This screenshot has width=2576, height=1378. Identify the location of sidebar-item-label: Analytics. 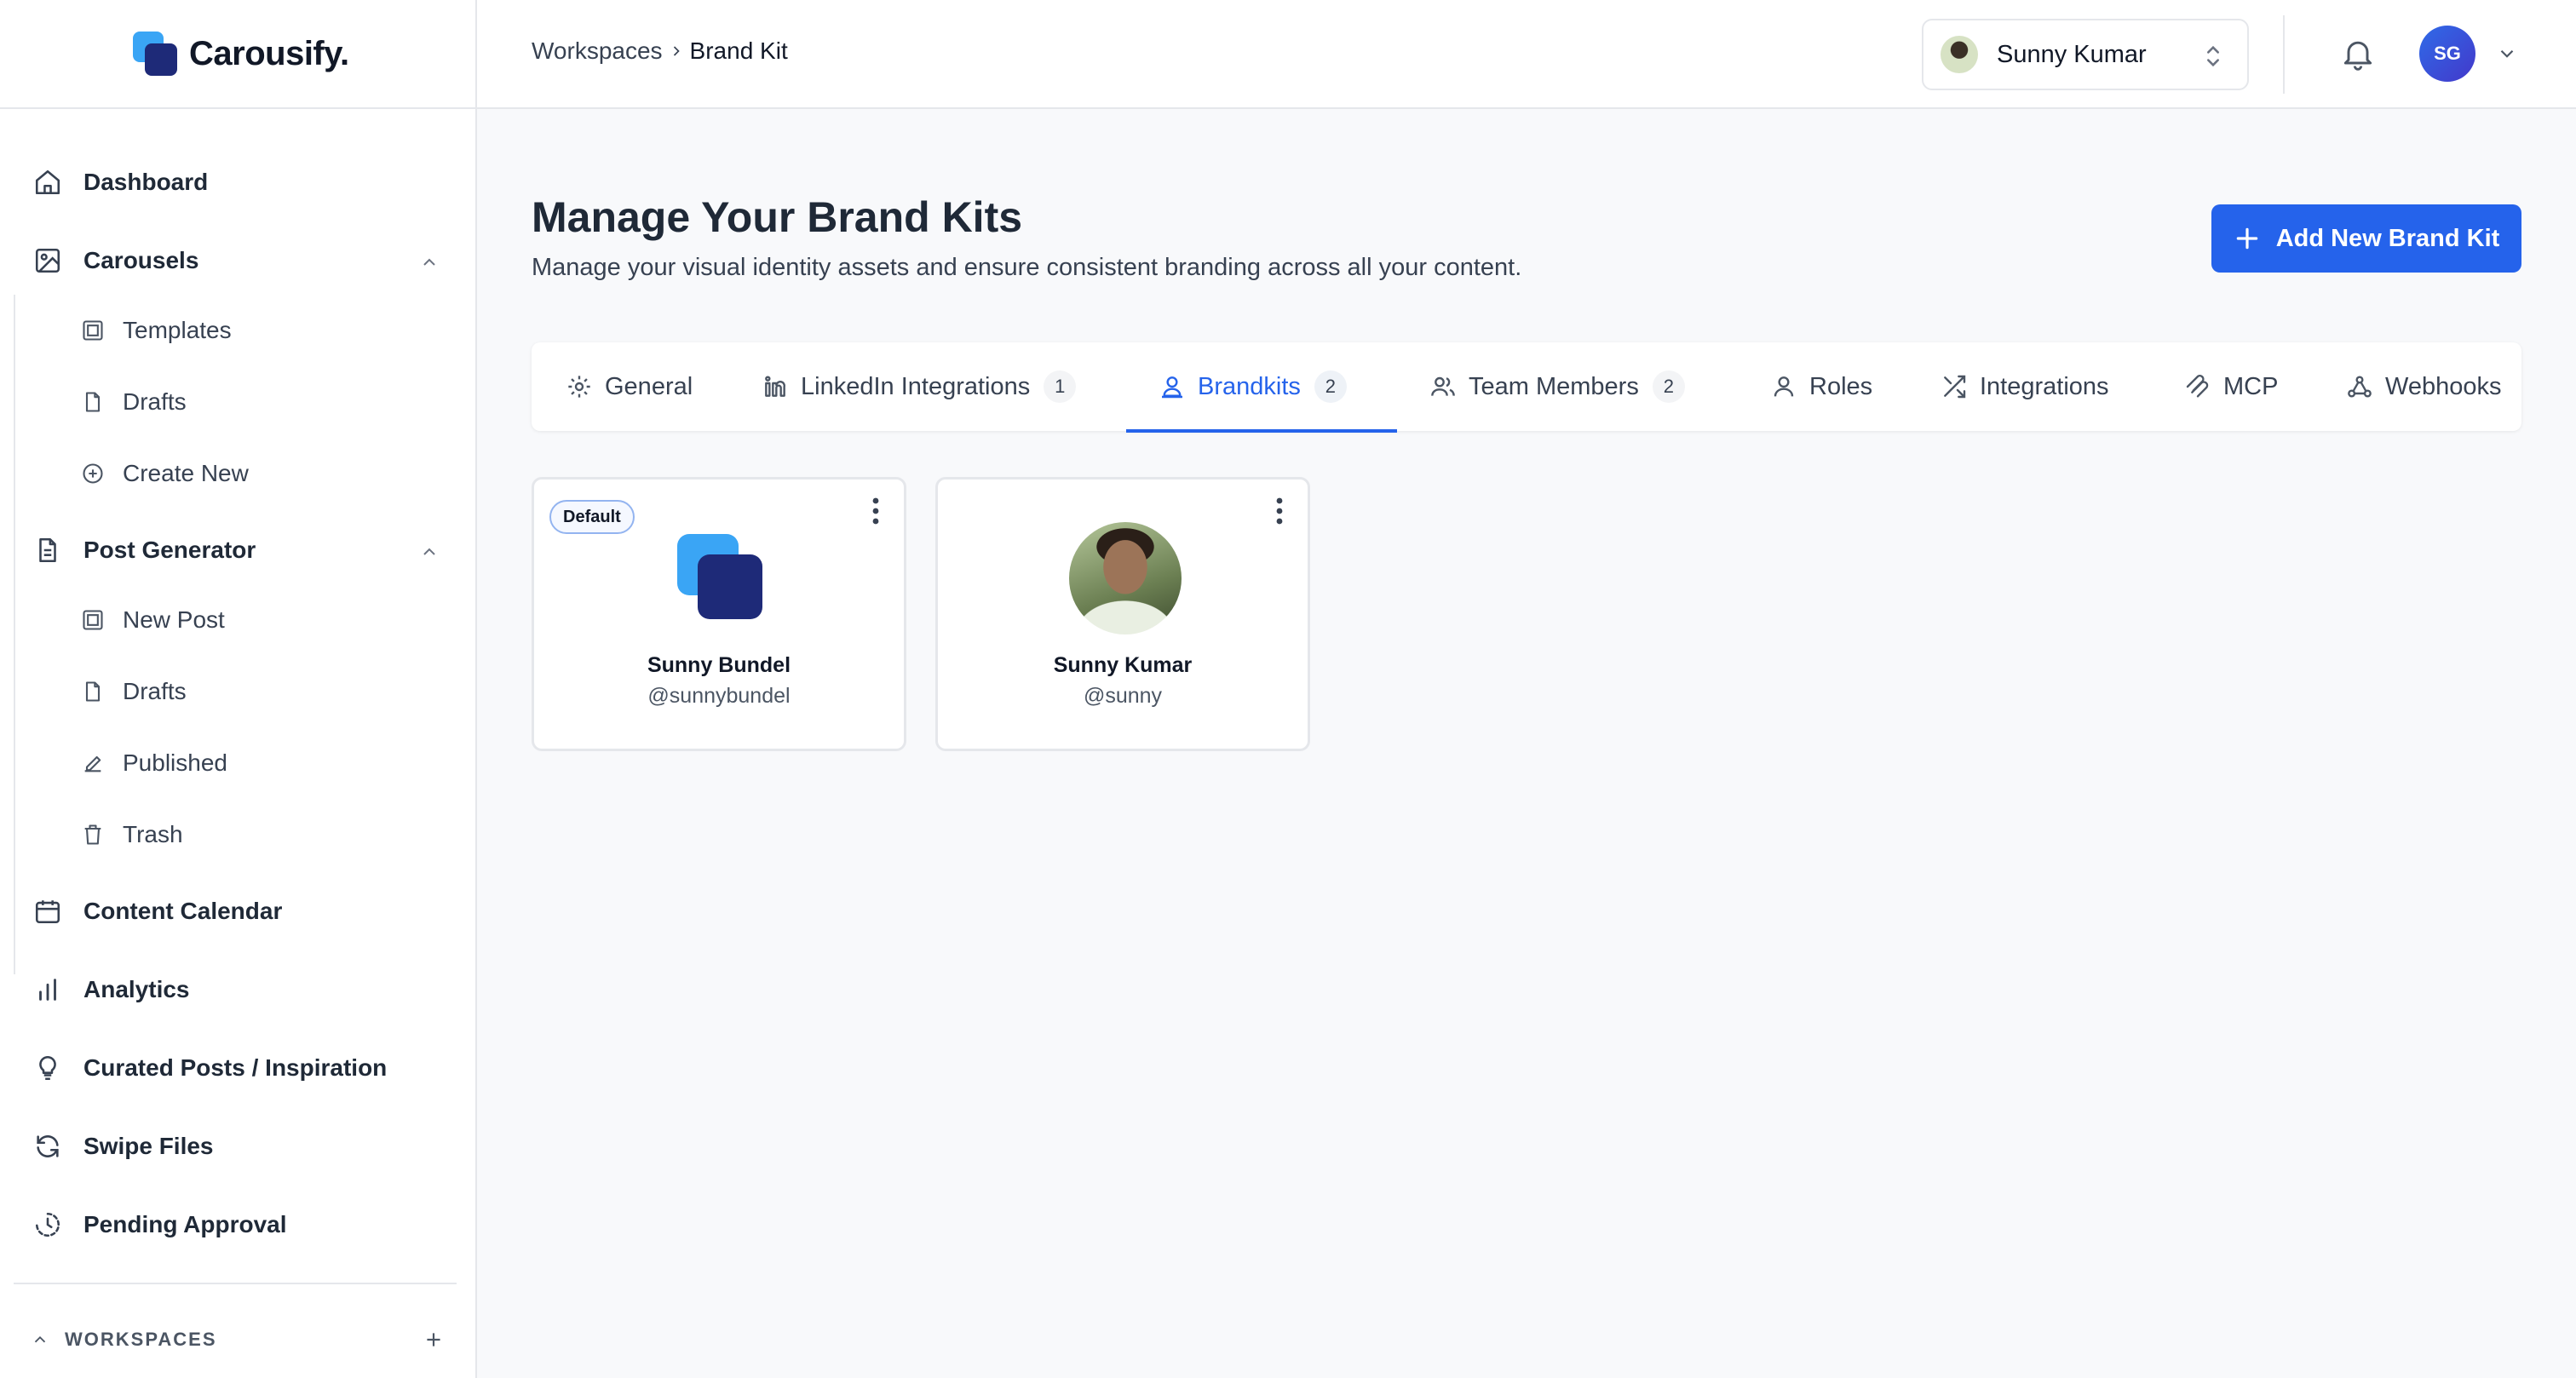
(136, 989).